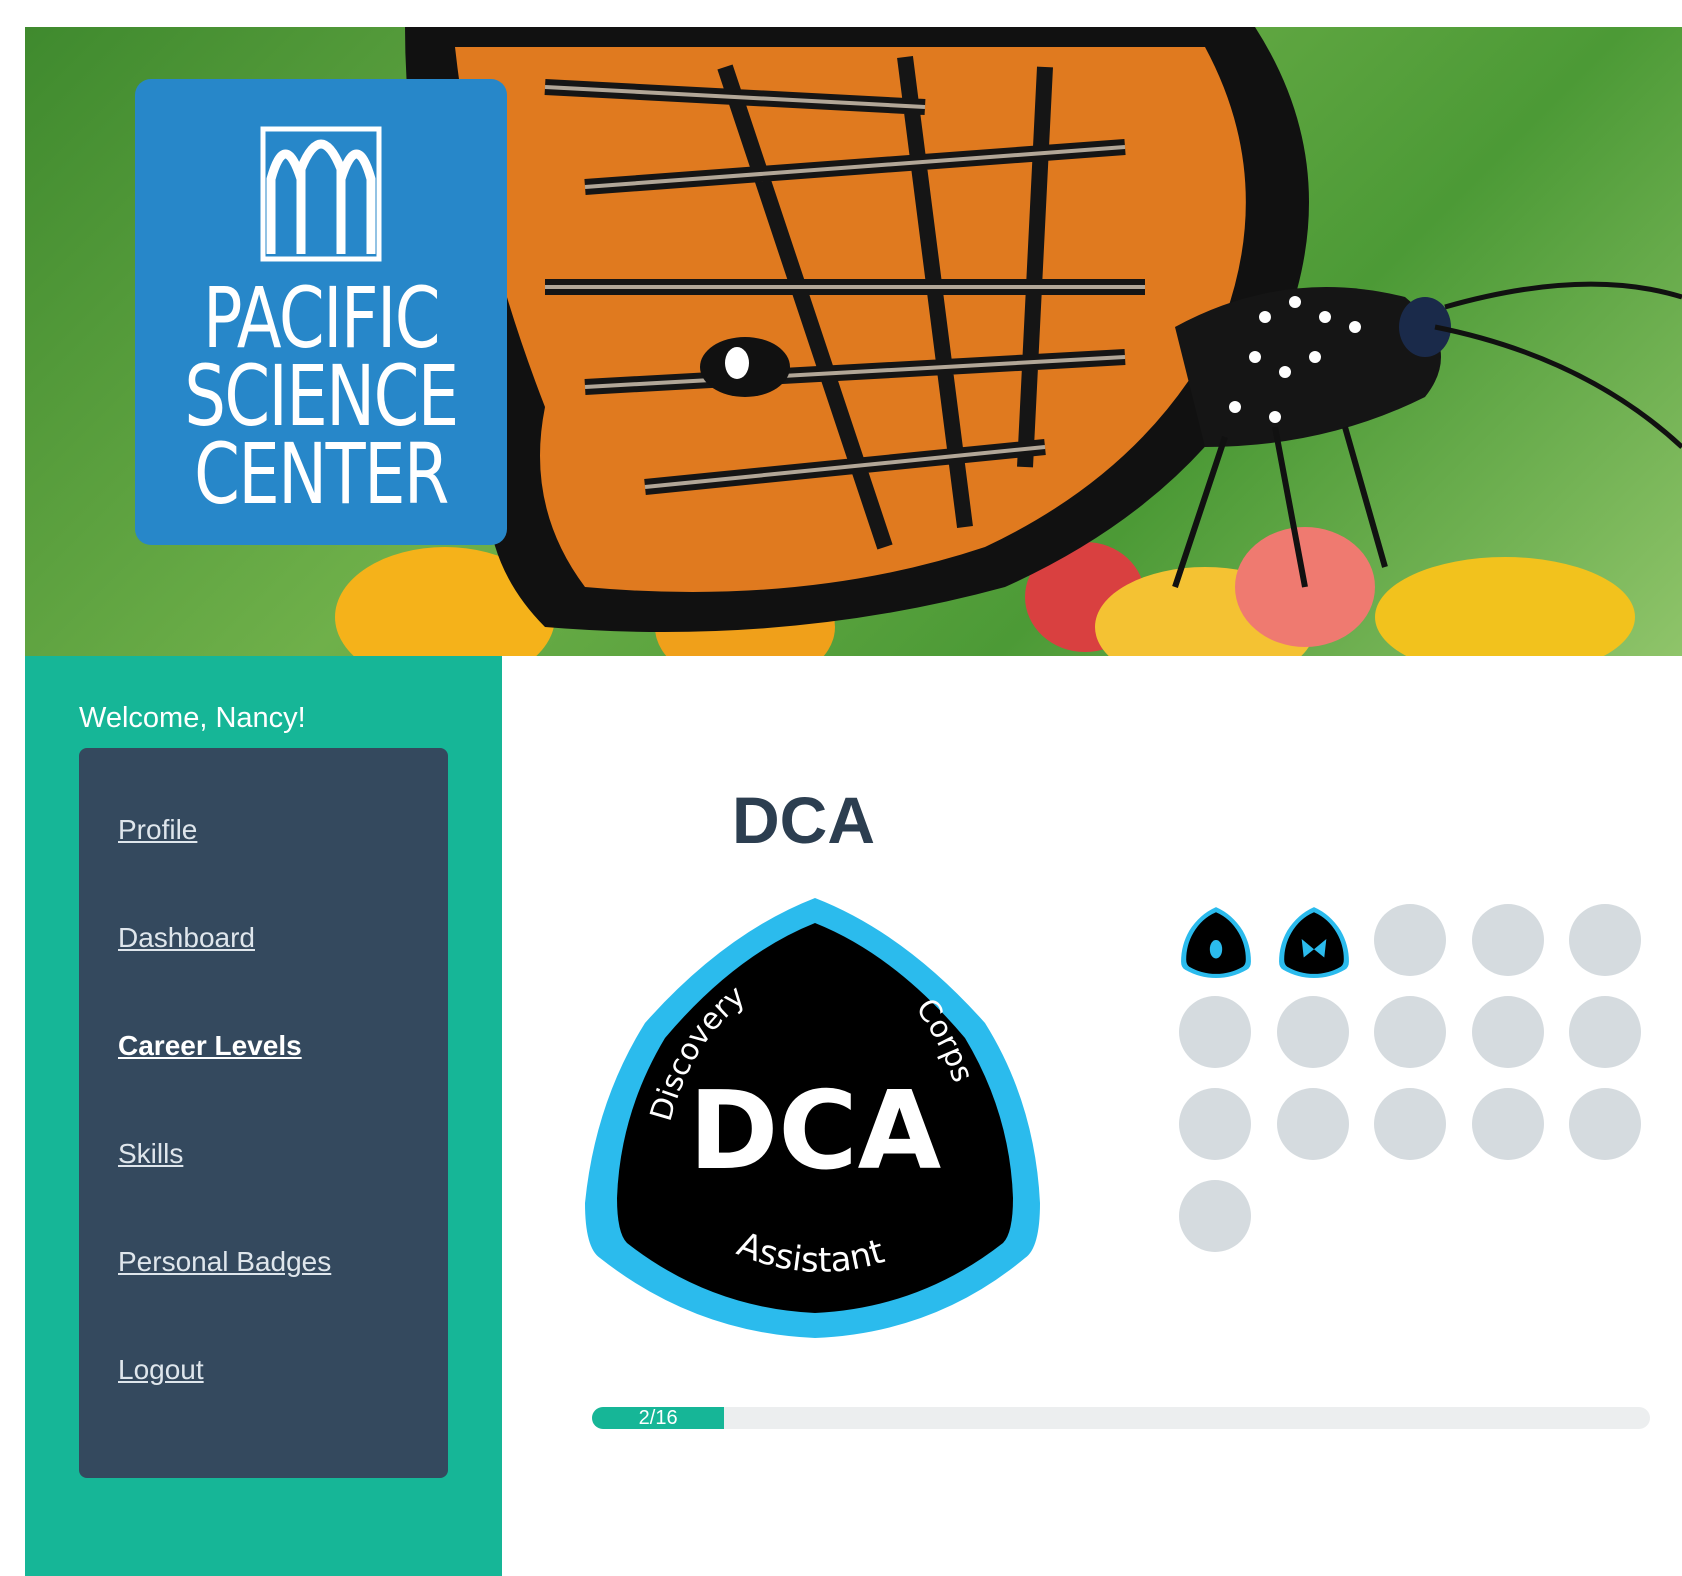 The image size is (1682, 1576). I want to click on nav-item-skills: Skills, so click(150, 1154).